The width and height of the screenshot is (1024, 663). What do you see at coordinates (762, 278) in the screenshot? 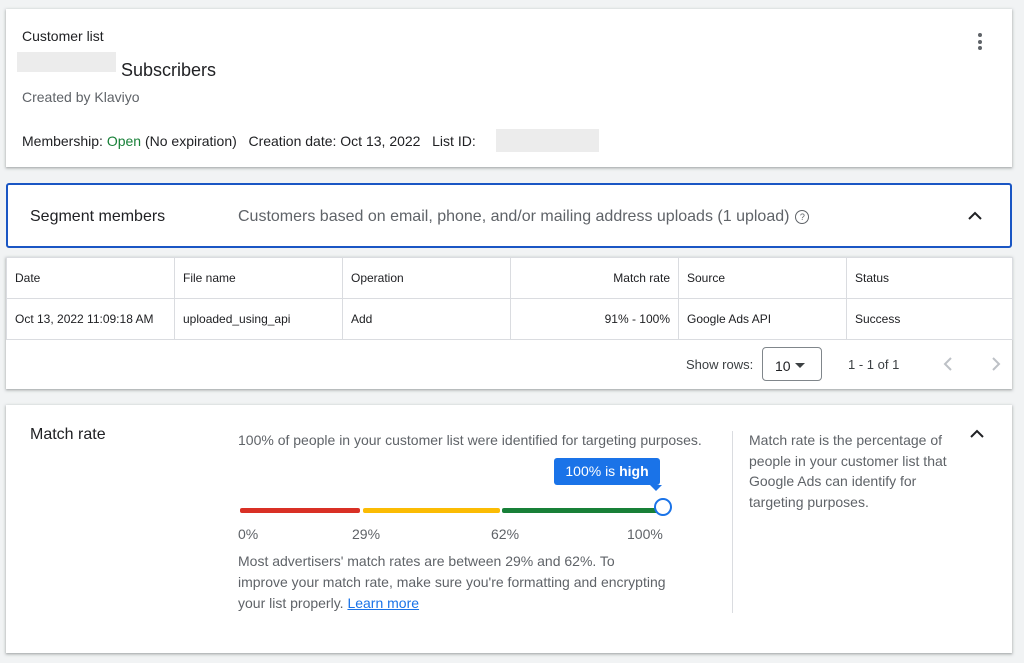
I see `column-header-source: Source` at bounding box center [762, 278].